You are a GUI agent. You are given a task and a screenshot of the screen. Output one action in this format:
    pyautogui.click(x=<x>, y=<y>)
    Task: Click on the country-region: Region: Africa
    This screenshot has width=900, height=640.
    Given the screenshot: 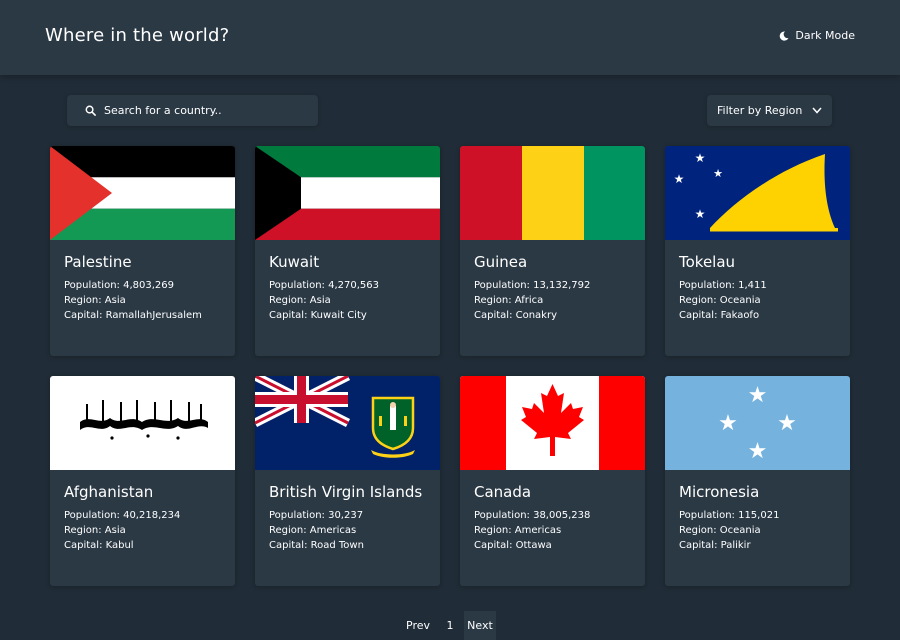 What is the action you would take?
    pyautogui.click(x=509, y=300)
    